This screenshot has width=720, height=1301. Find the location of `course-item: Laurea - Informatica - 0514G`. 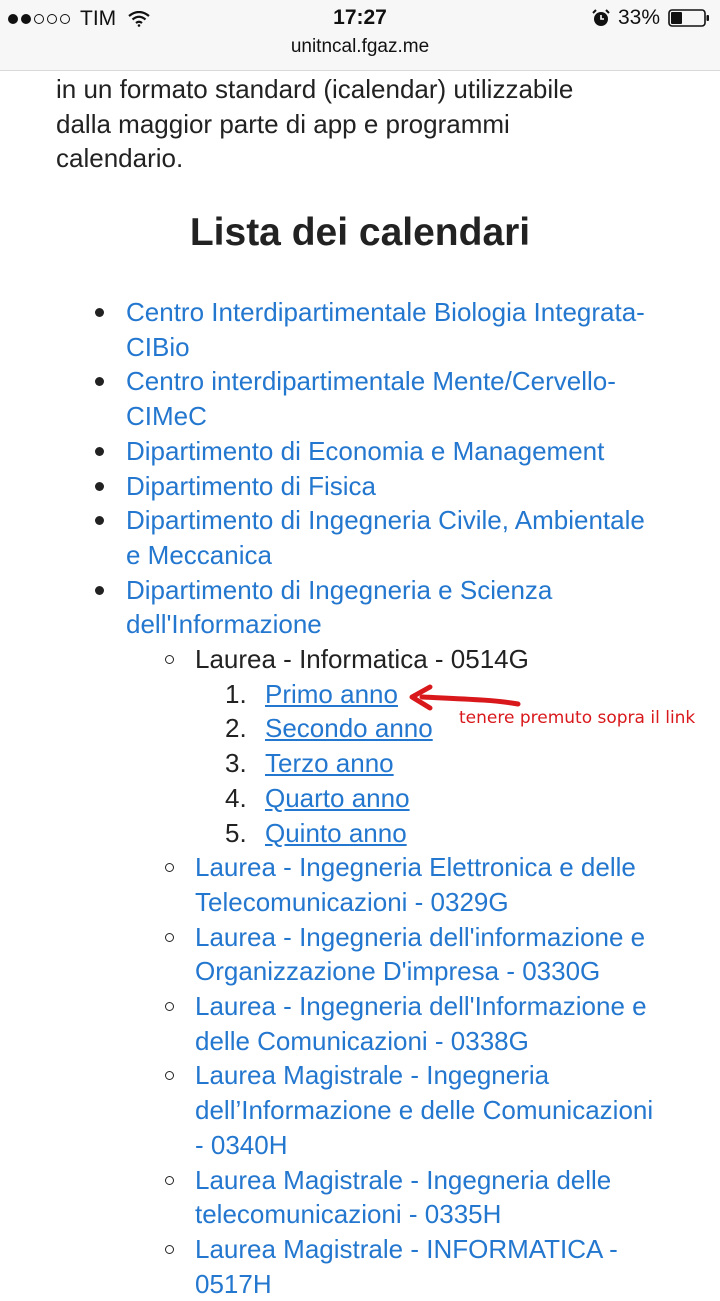

course-item: Laurea - Informatica - 0514G is located at coordinates (332, 659).